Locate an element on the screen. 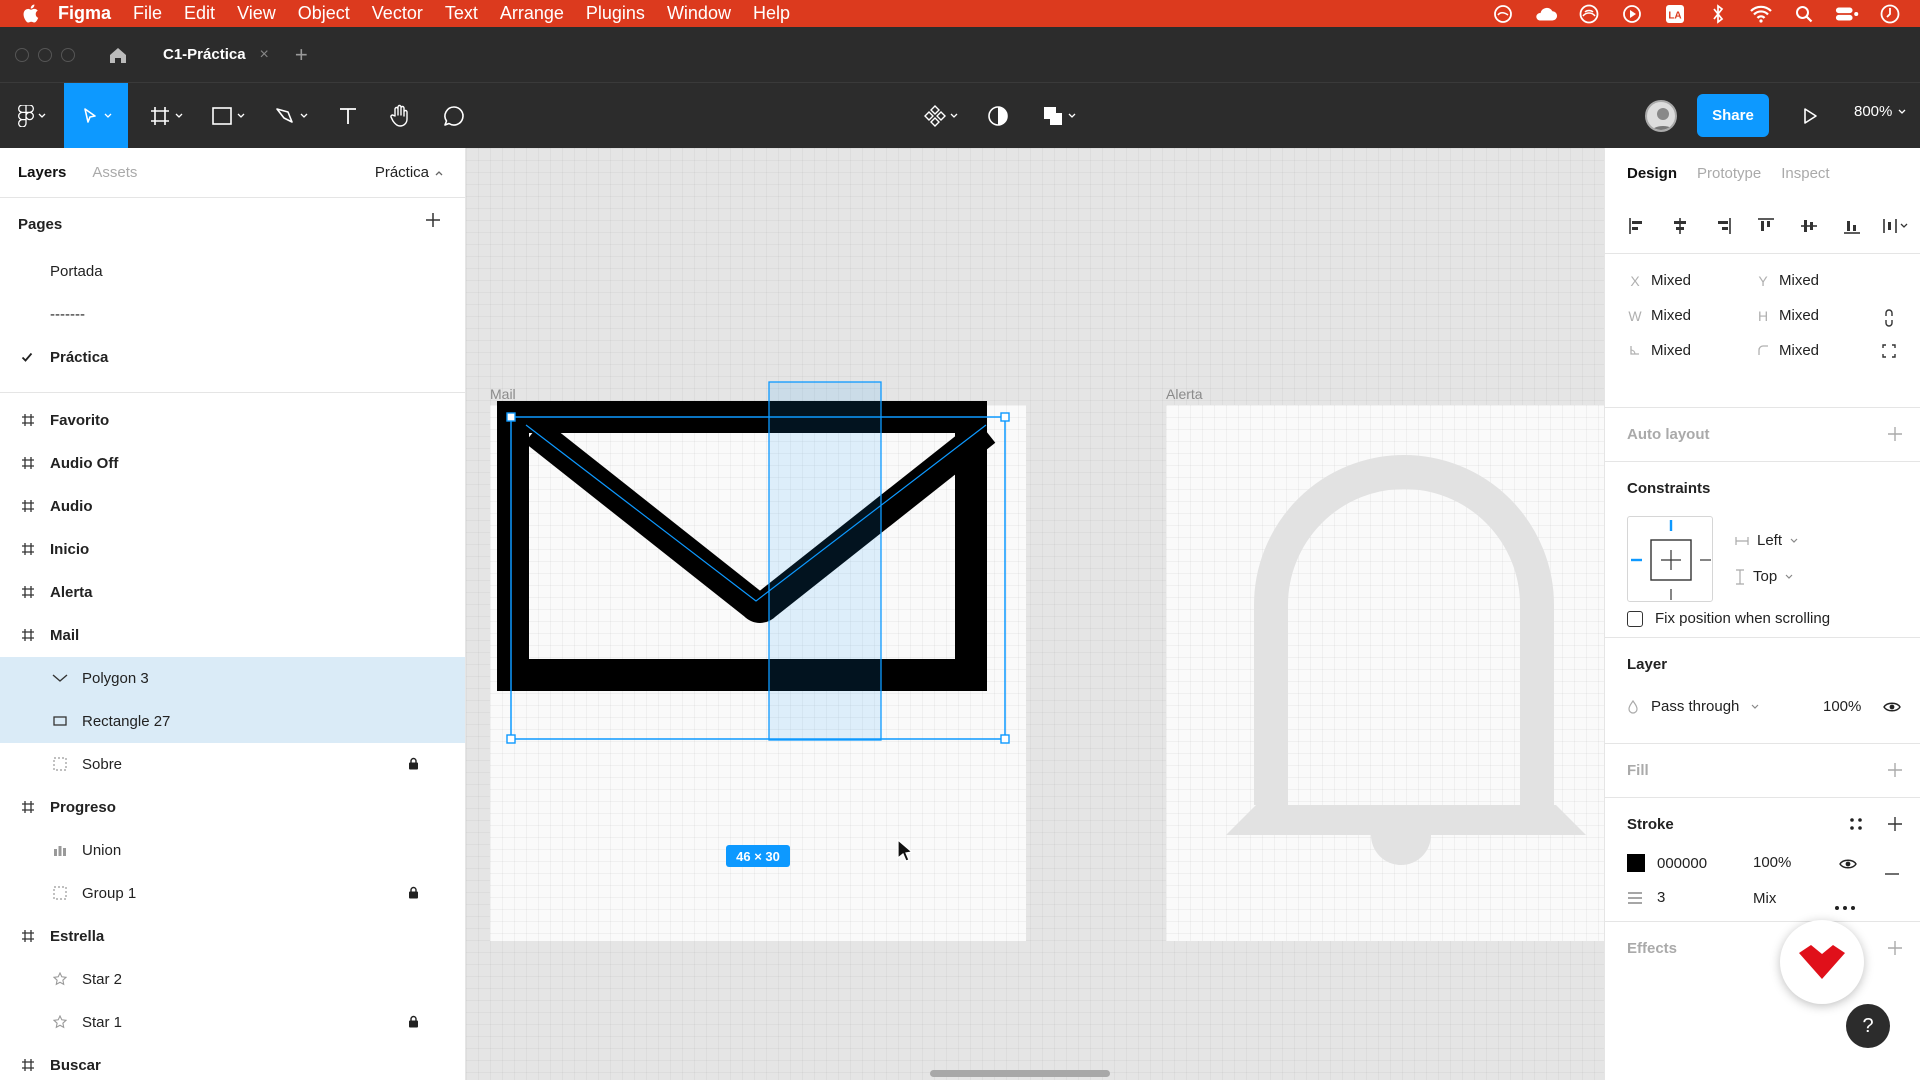  vertical-constraint-select: Top is located at coordinates (1764, 576).